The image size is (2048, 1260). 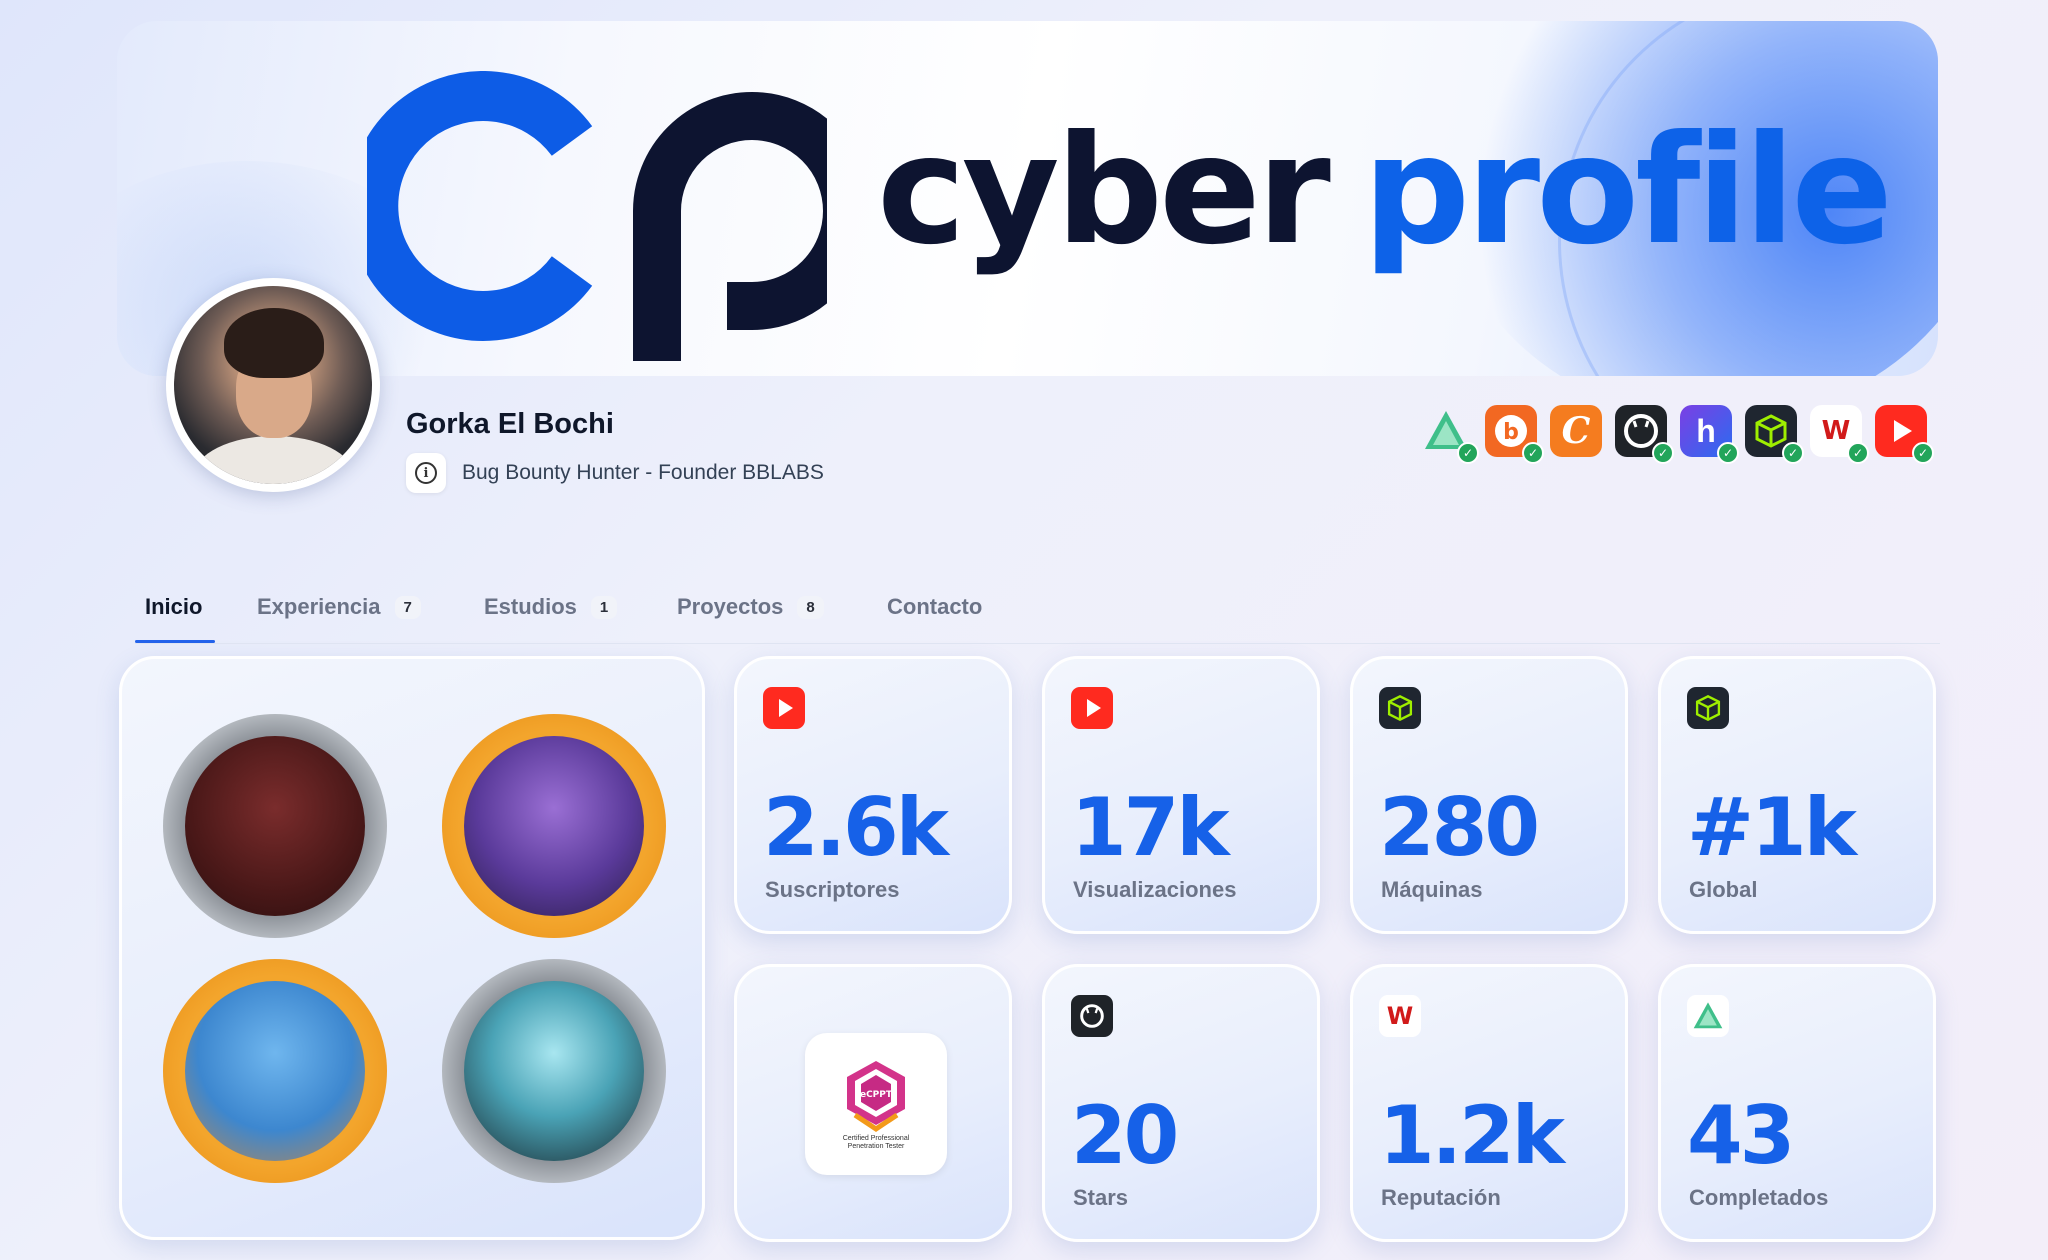 I want to click on svg-text: eCPPT, so click(x=876, y=1095).